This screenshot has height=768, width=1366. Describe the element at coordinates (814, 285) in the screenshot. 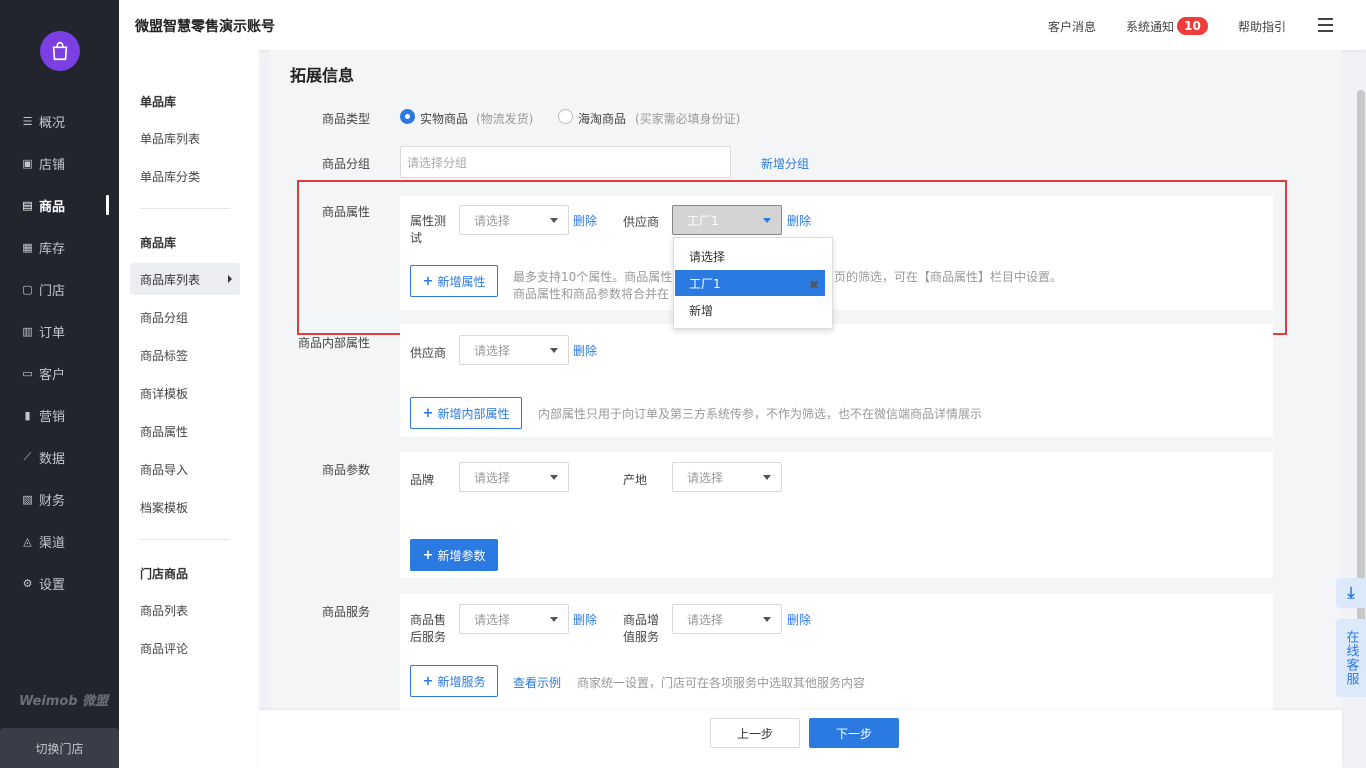

I see `clear-option-icon: ✖` at that location.